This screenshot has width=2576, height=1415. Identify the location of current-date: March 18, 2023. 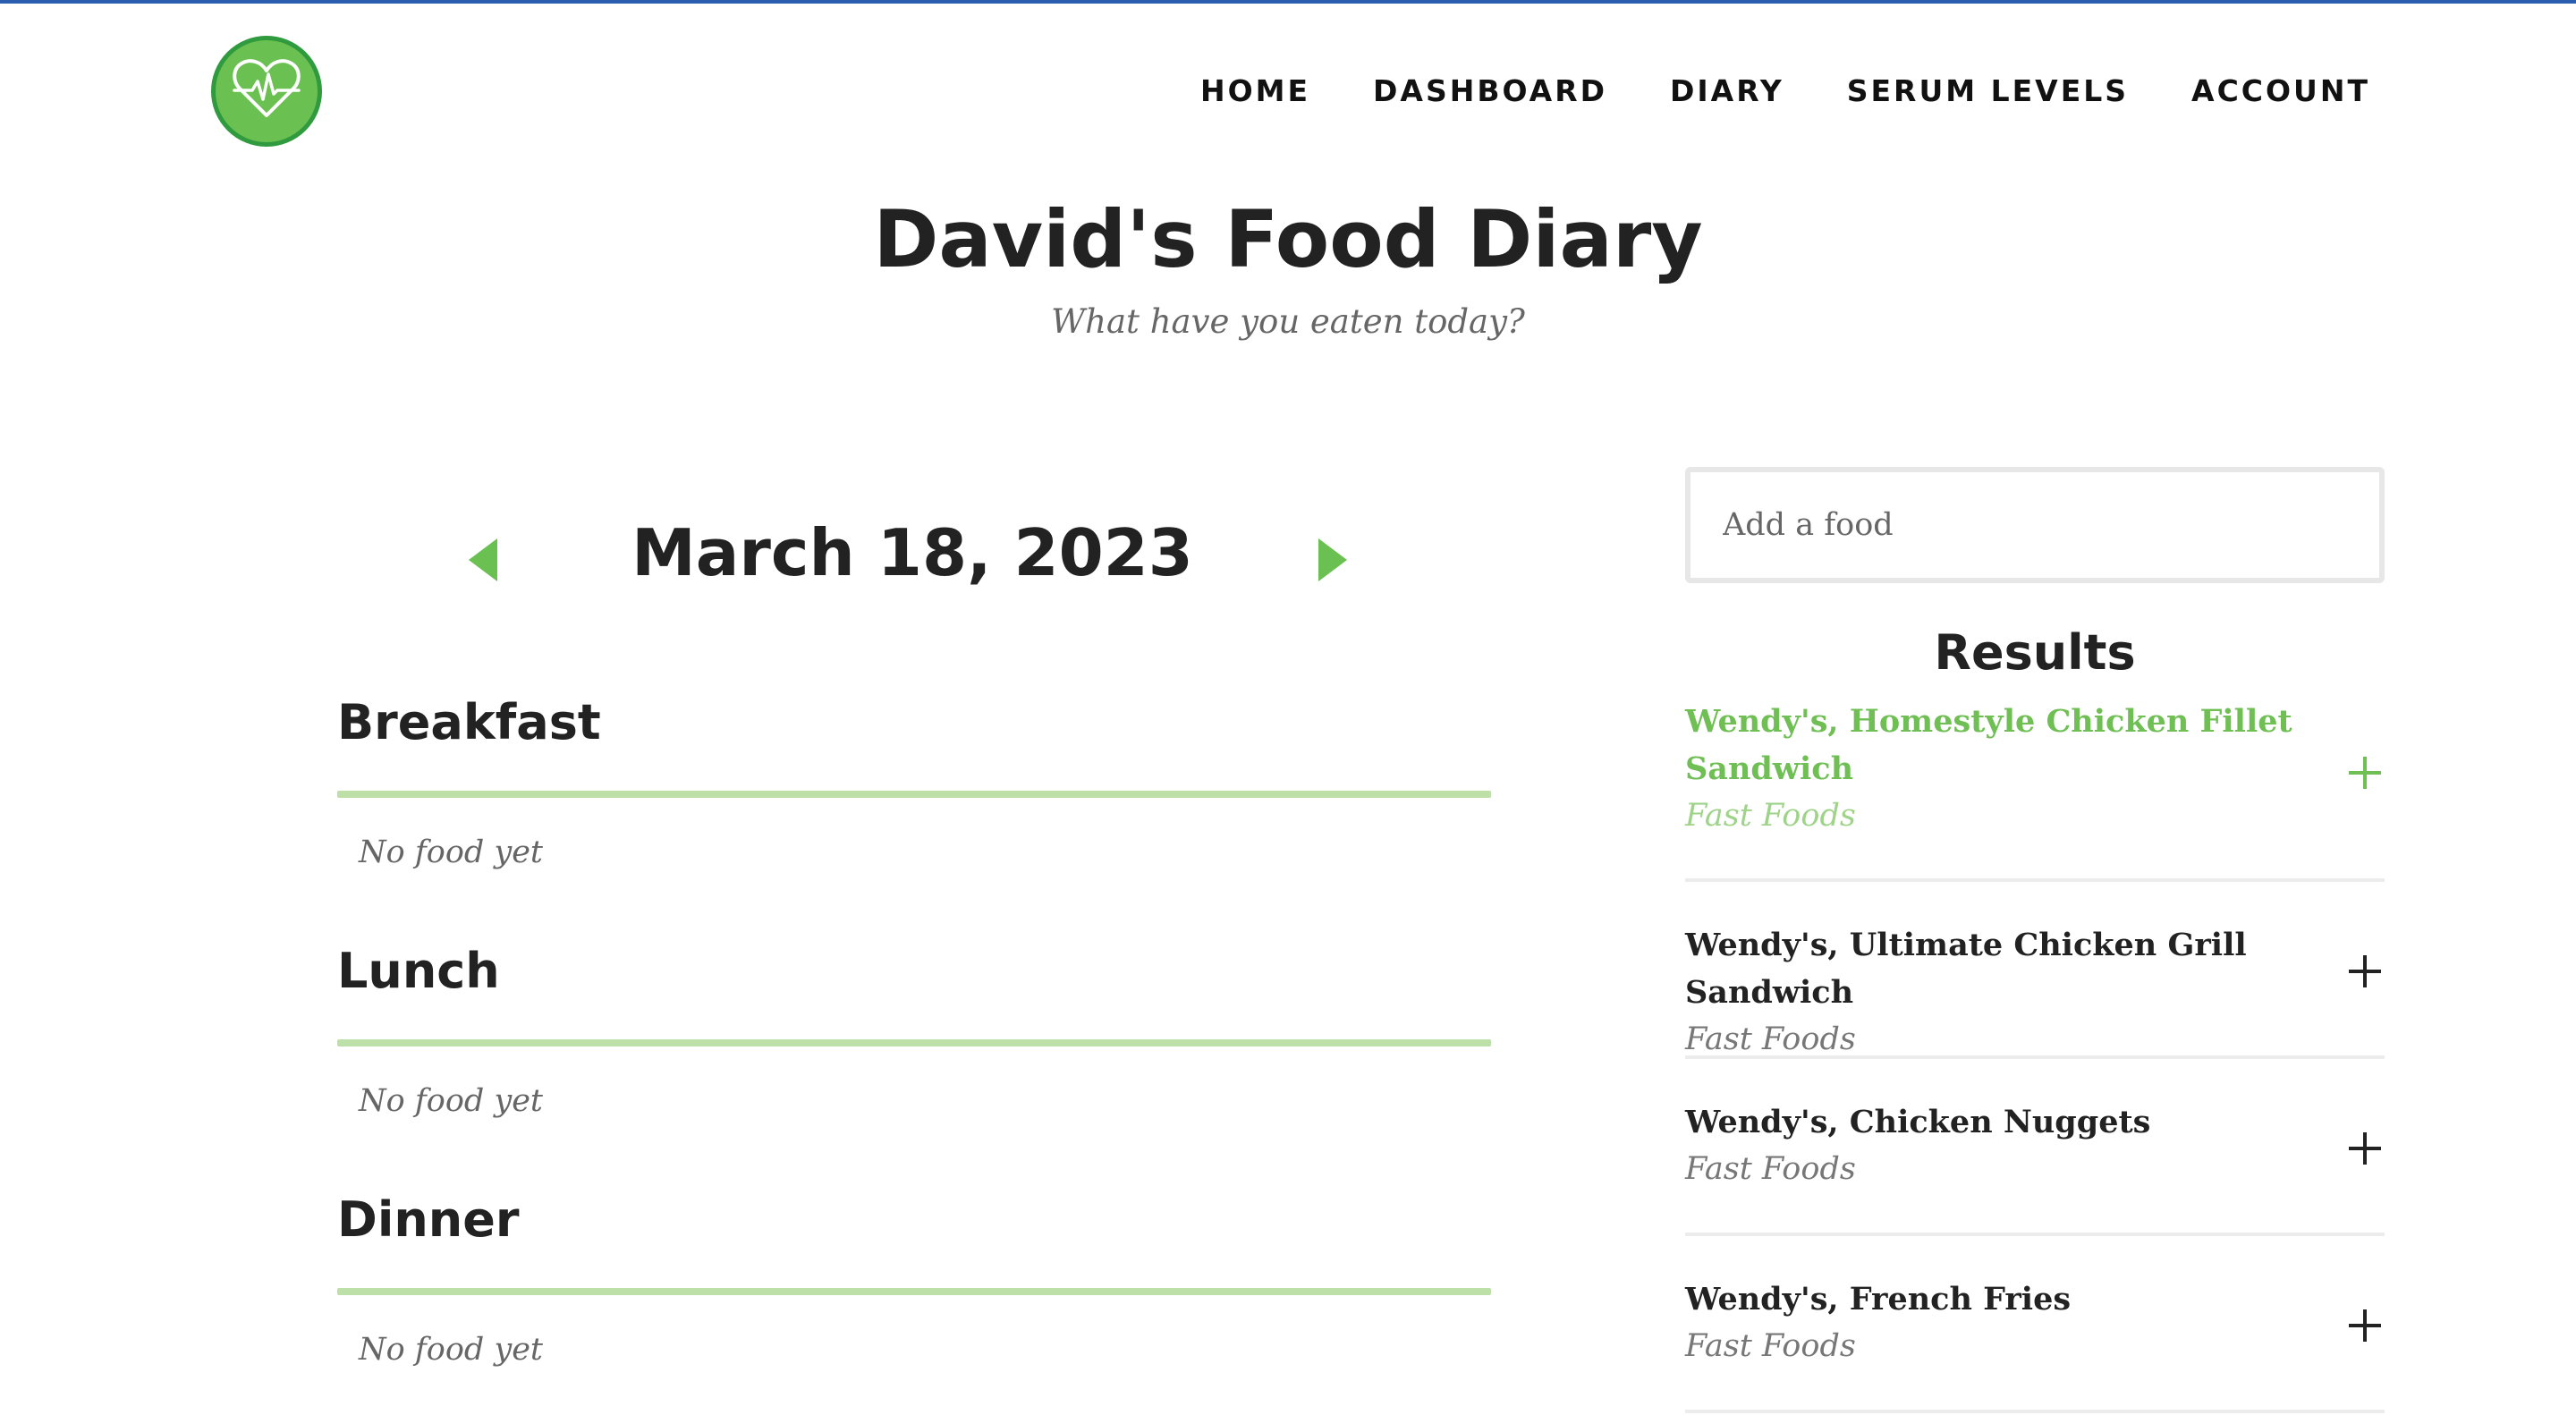
(912, 553).